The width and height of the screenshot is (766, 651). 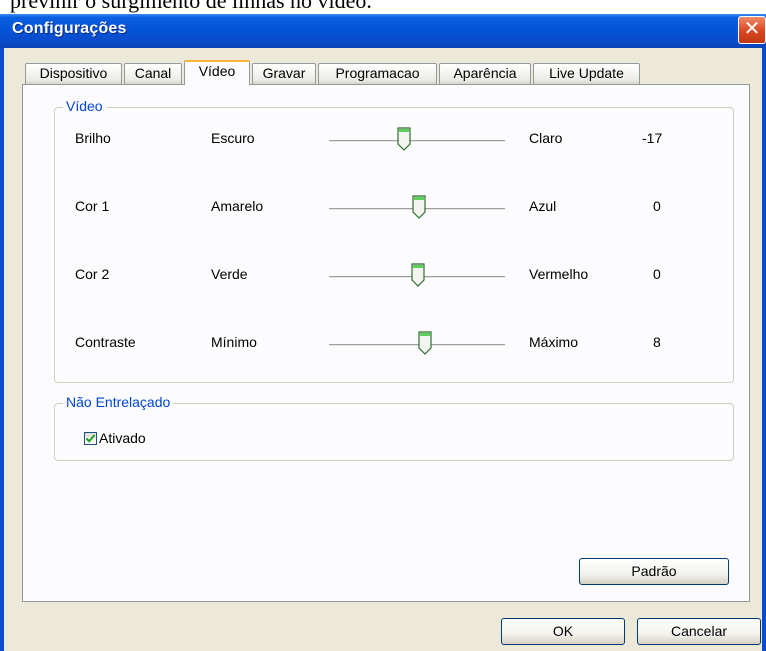 What do you see at coordinates (425, 343) in the screenshot?
I see `contraste-slider-thumb` at bounding box center [425, 343].